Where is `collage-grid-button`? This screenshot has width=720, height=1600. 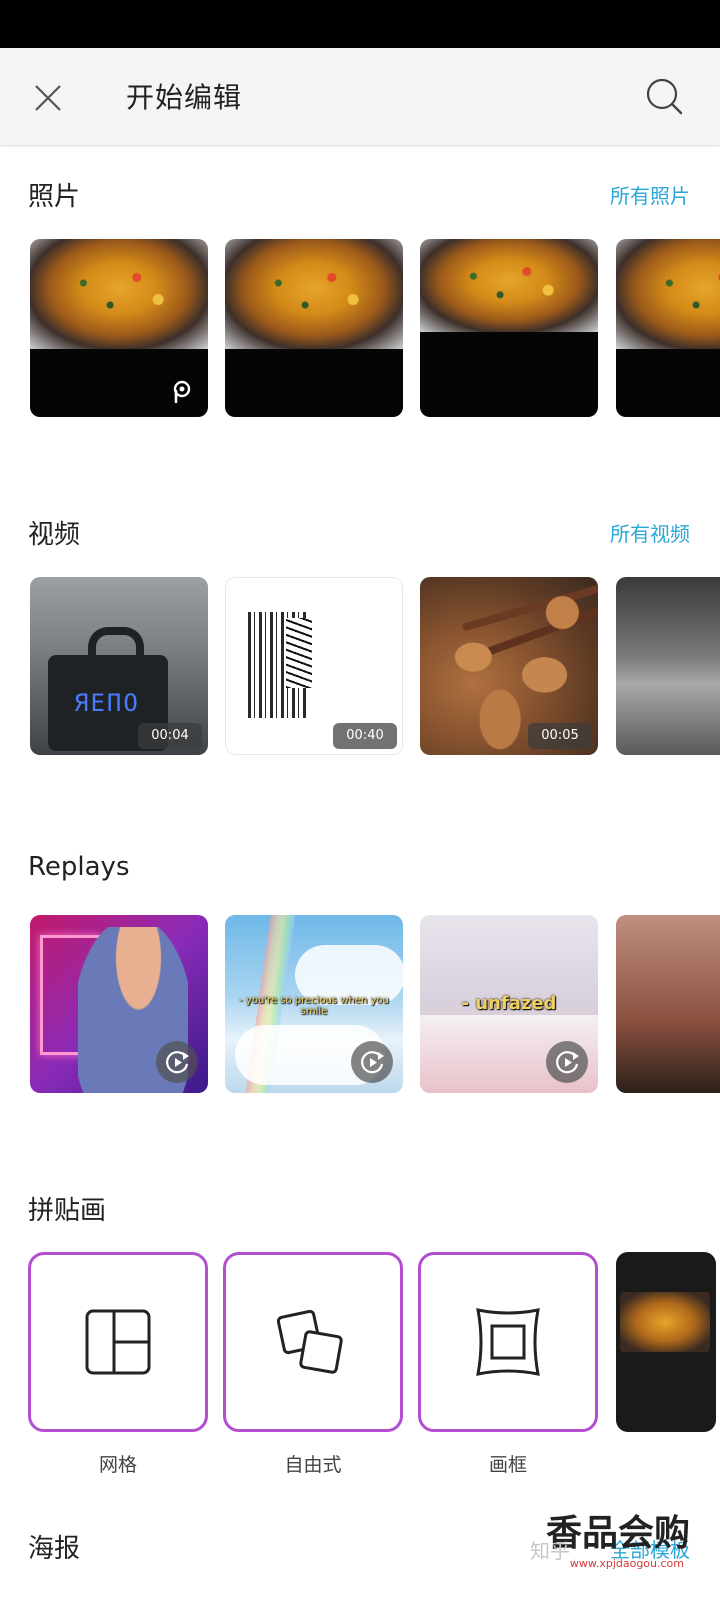
collage-grid-button is located at coordinates (118, 1342).